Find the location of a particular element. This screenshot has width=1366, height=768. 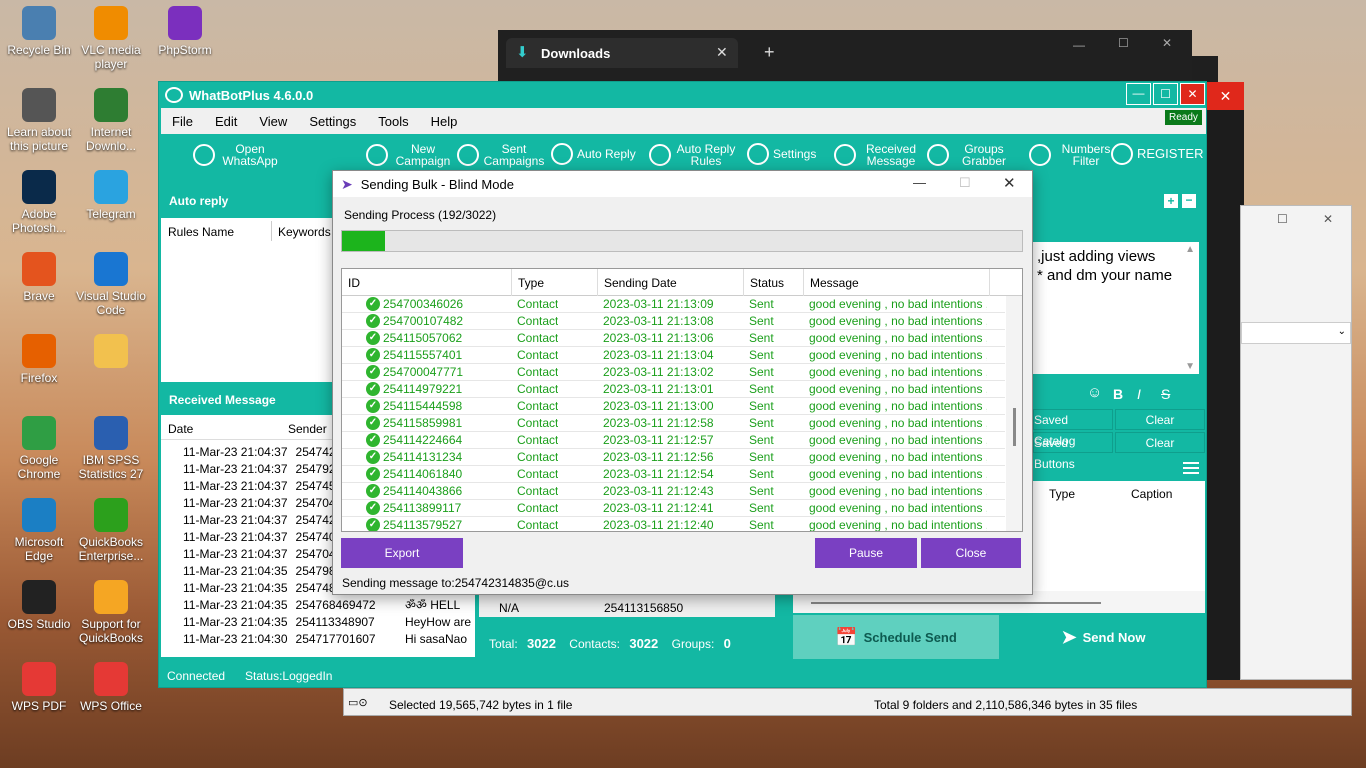

table-row: 11-Mar-23 21:04:35 254768469472 ॐॐ HELL is located at coordinates (327, 604).